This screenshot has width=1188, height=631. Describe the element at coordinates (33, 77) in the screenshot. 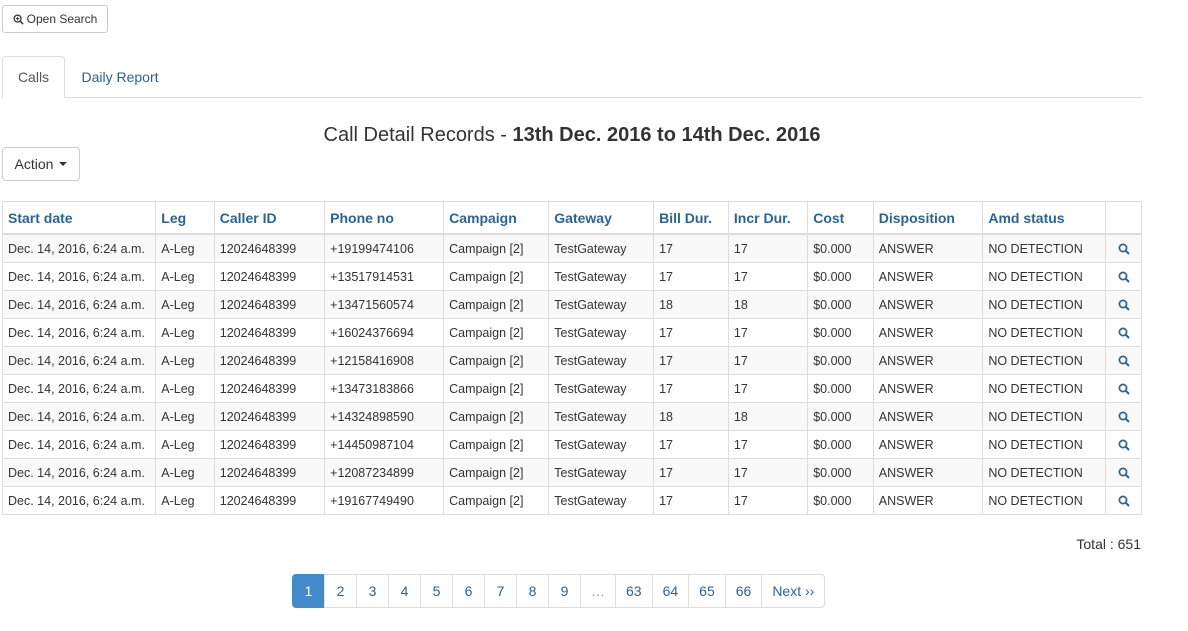

I see `tab-calls: Calls` at that location.